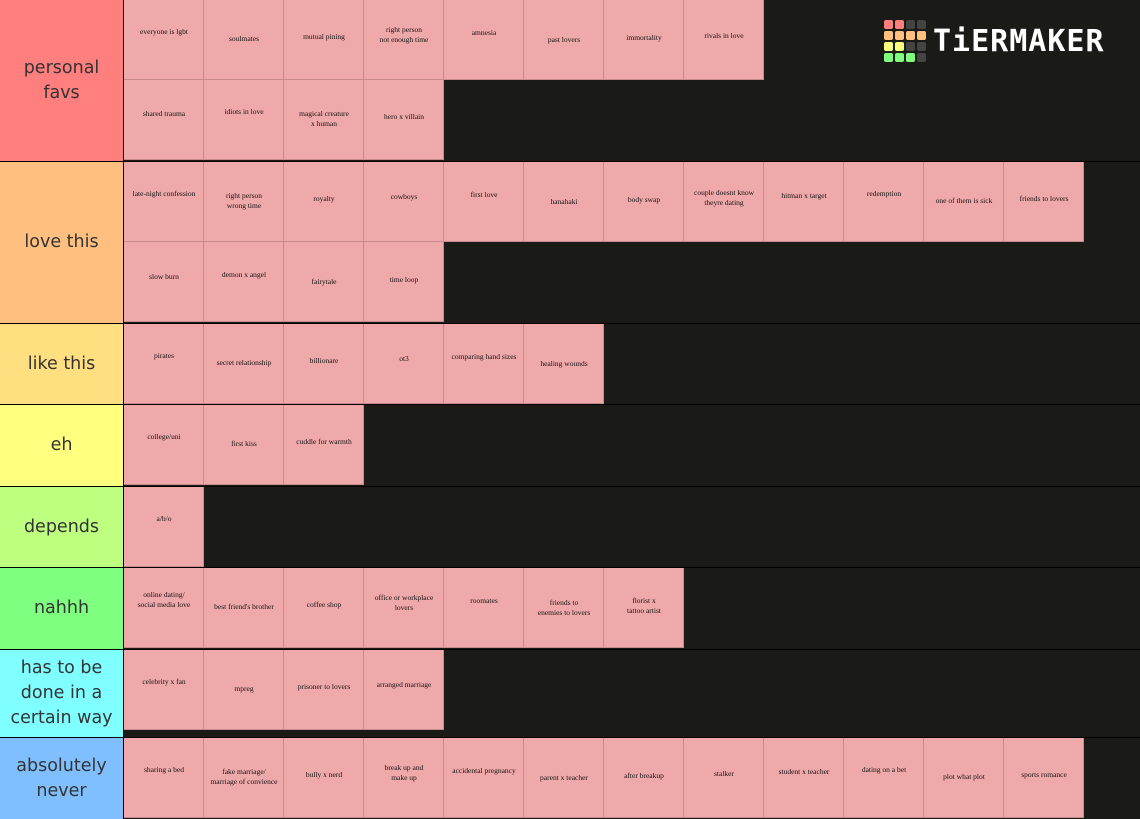  Describe the element at coordinates (244, 40) in the screenshot. I see `tier-item: soulmates` at that location.